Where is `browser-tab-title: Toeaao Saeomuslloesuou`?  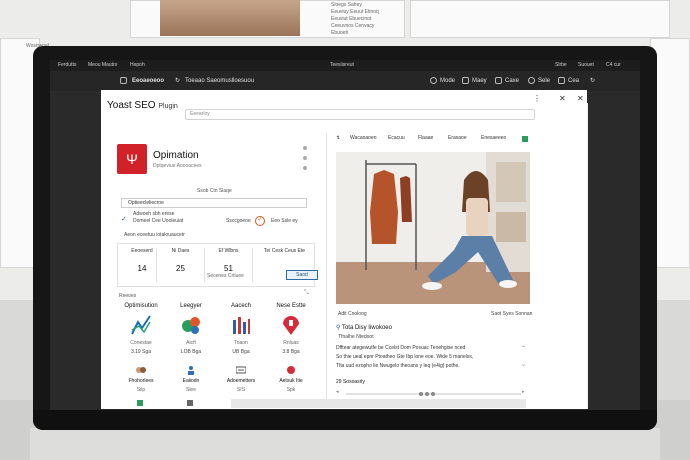 browser-tab-title: Toeaao Saeomuslloesuou is located at coordinates (219, 81).